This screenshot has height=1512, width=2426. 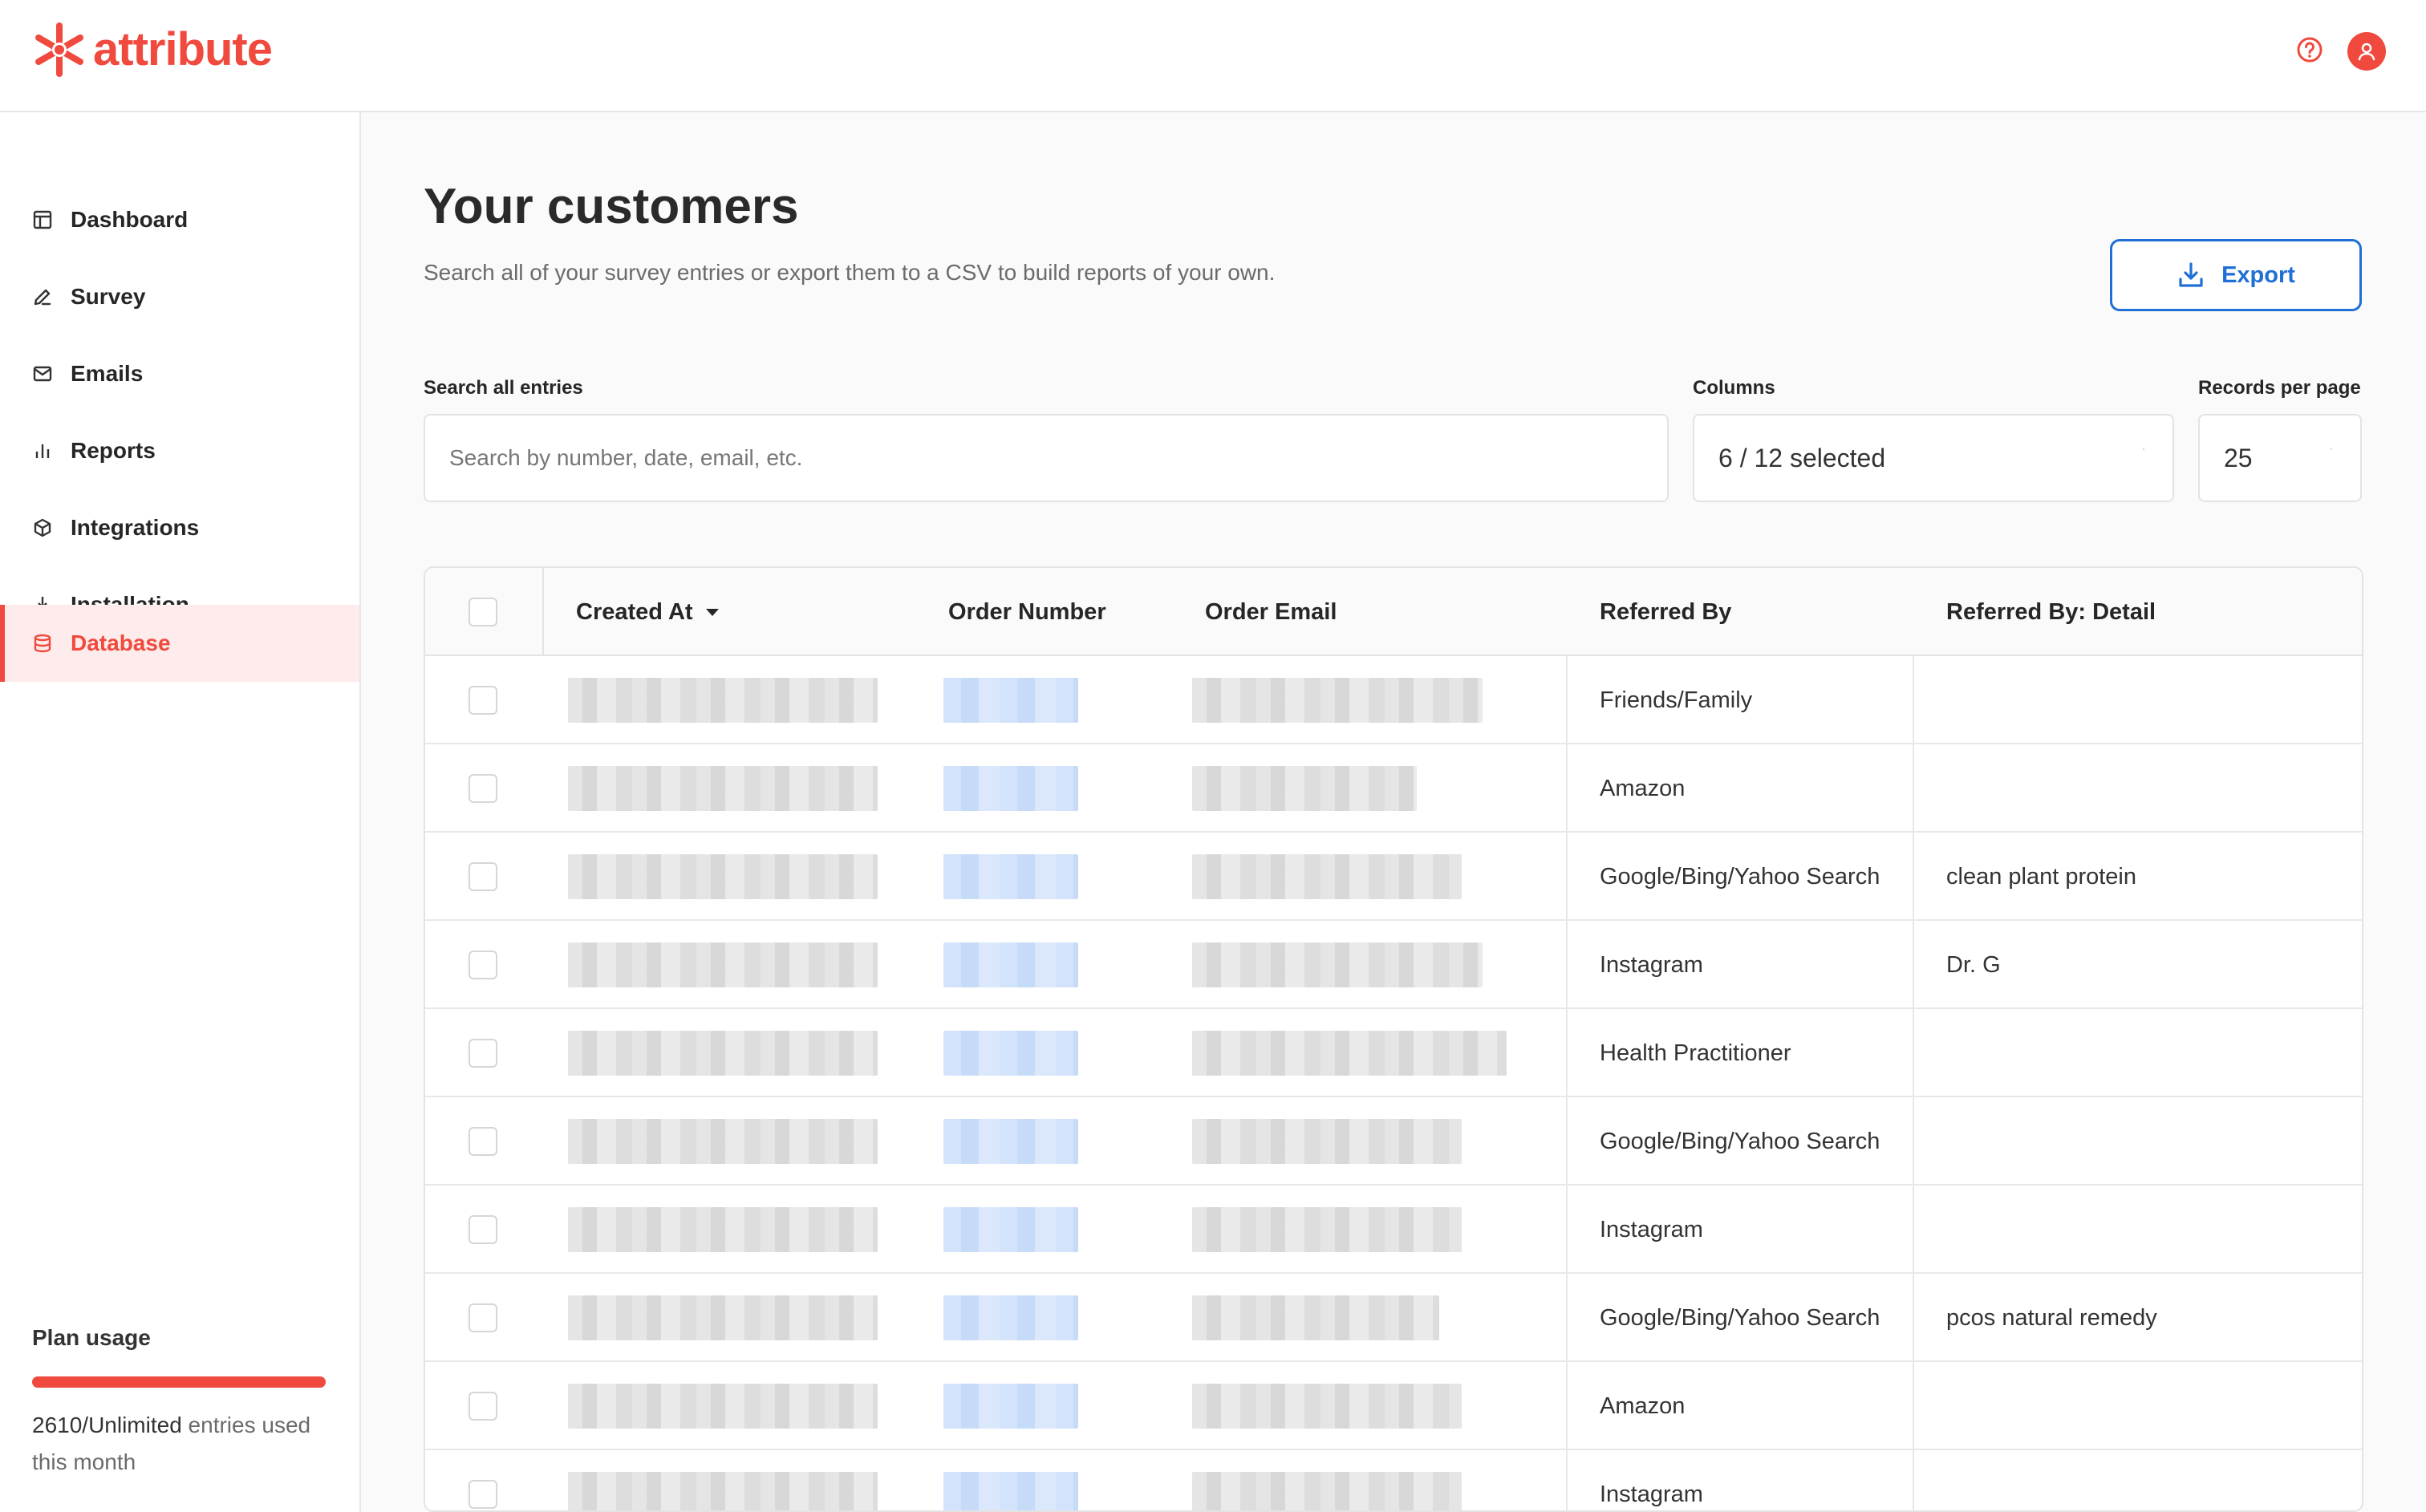 What do you see at coordinates (1802, 457) in the screenshot?
I see `columns-select-value: 6 / 12 selected` at bounding box center [1802, 457].